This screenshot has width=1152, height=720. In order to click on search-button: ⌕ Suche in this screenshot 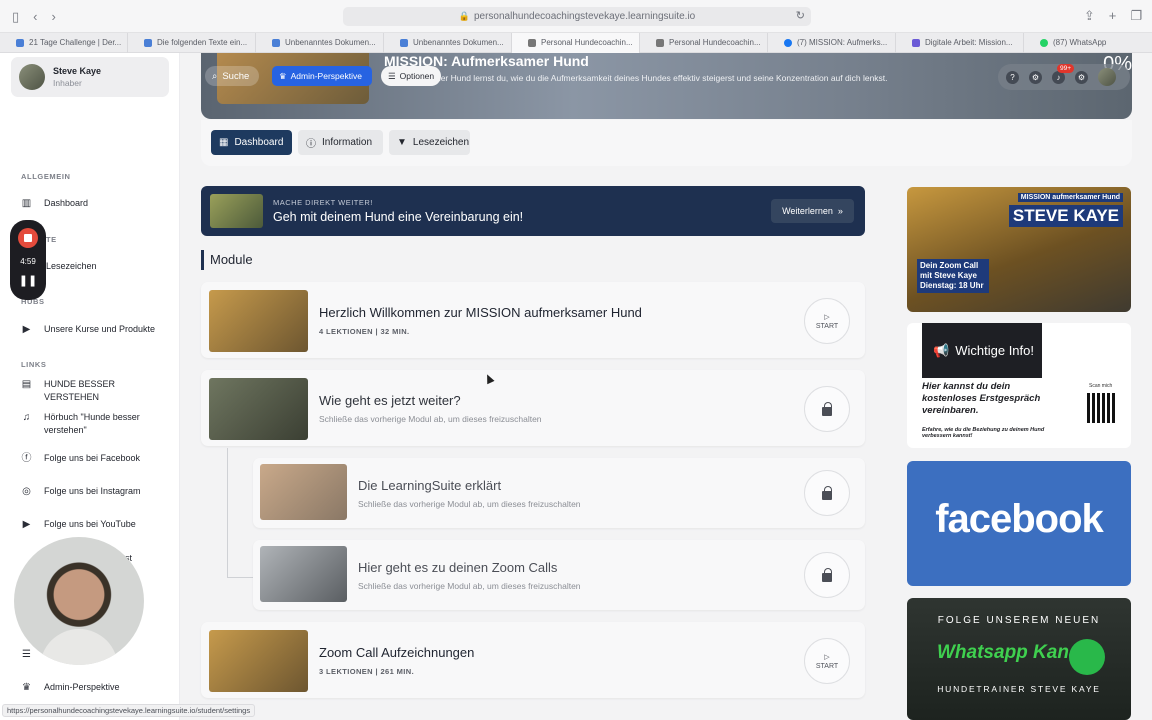, I will do `click(232, 76)`.